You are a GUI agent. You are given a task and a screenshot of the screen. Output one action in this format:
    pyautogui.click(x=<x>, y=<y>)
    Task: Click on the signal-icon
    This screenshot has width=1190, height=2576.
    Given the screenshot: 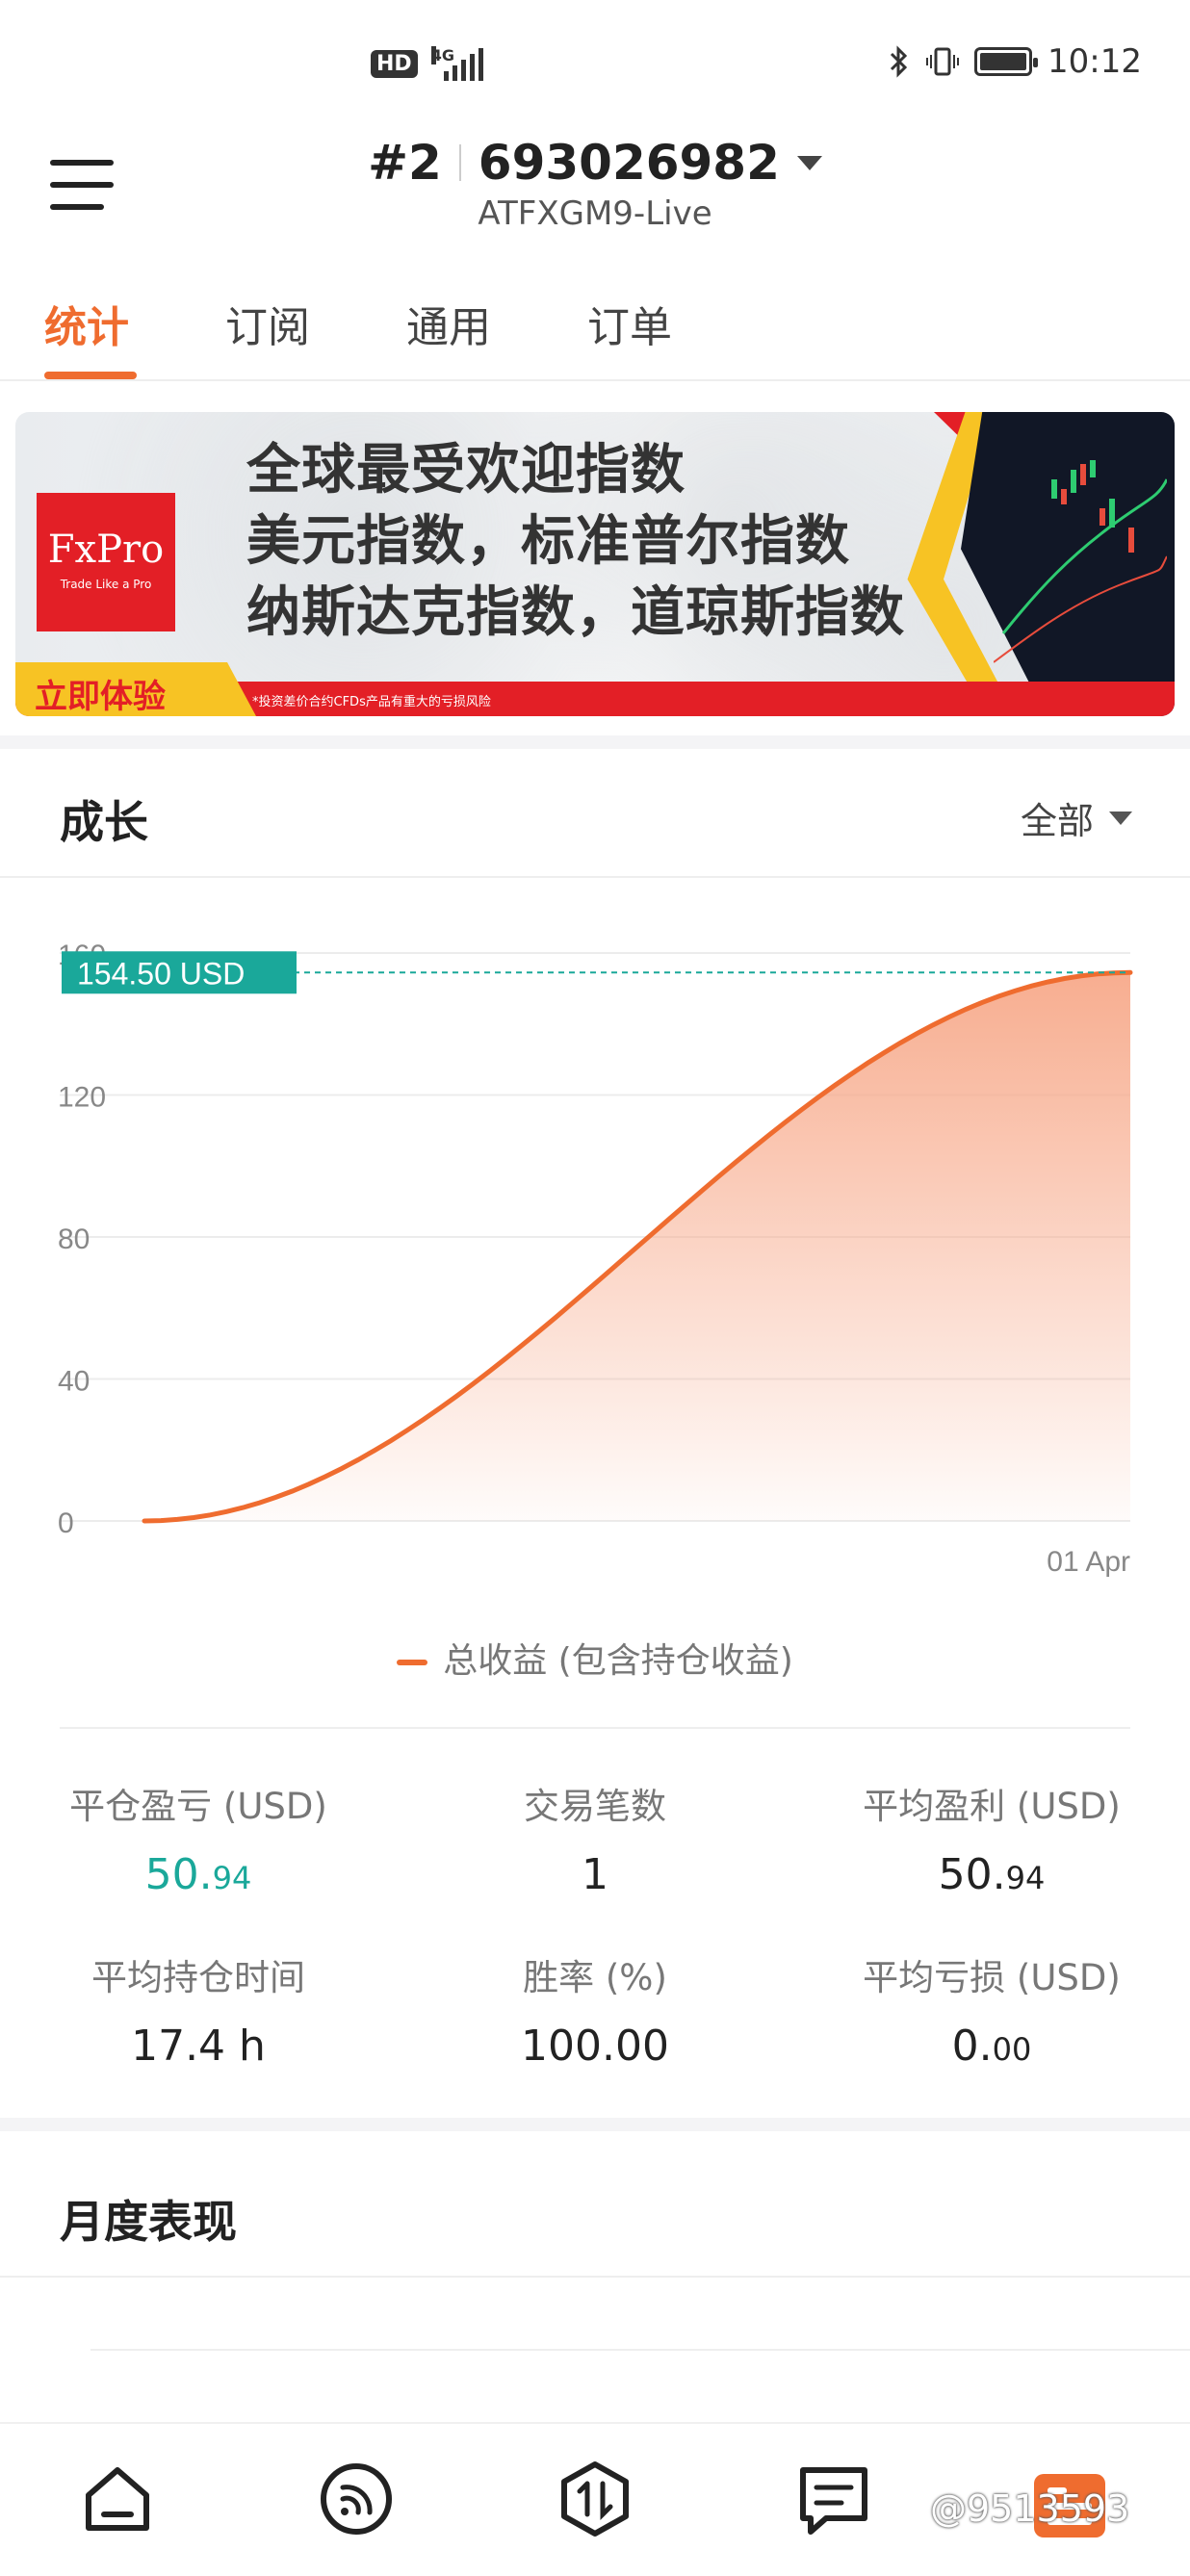 What is the action you would take?
    pyautogui.click(x=357, y=2499)
    